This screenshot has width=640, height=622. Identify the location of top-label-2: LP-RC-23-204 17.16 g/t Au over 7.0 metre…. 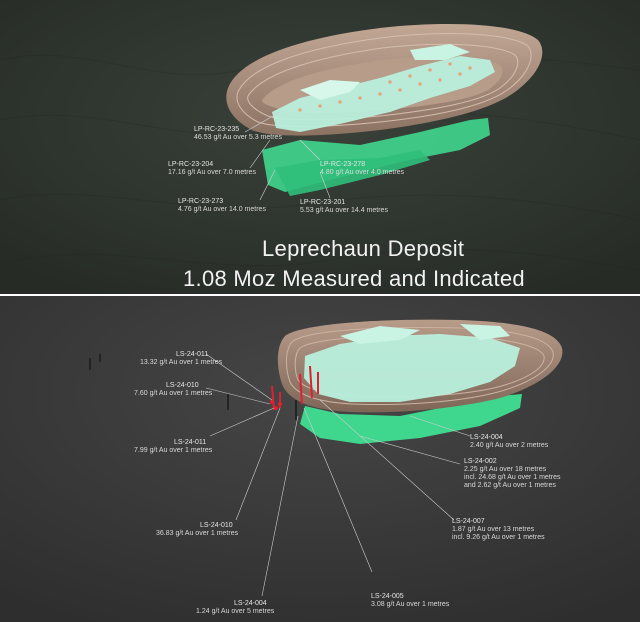
(212, 169).